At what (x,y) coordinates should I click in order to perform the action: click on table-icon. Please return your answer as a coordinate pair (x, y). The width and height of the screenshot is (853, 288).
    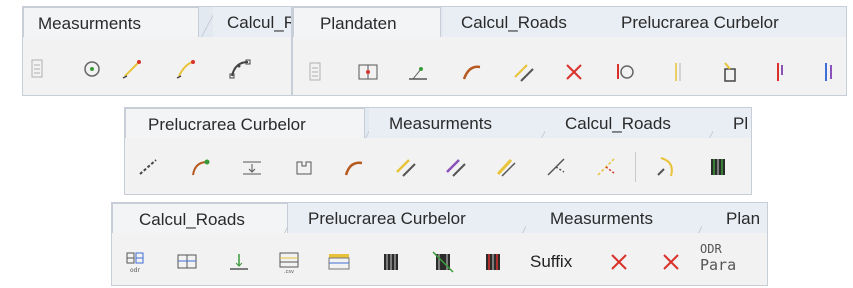
    Looking at the image, I should click on (187, 262).